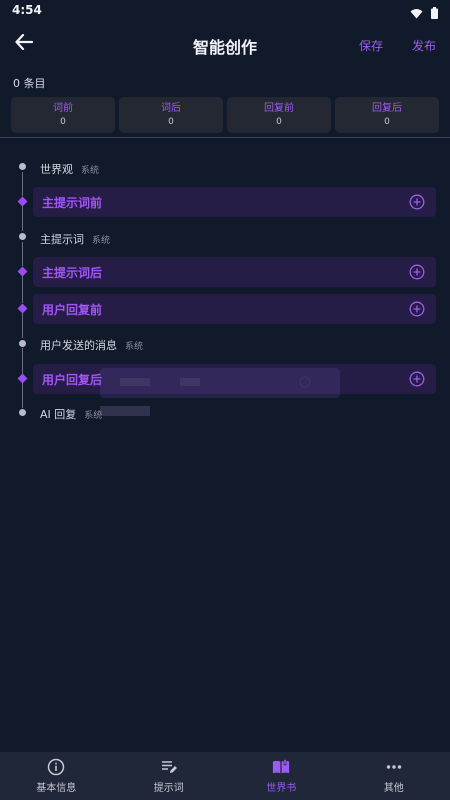 Image resolution: width=450 pixels, height=800 pixels. I want to click on nav-label: 世界书, so click(281, 788).